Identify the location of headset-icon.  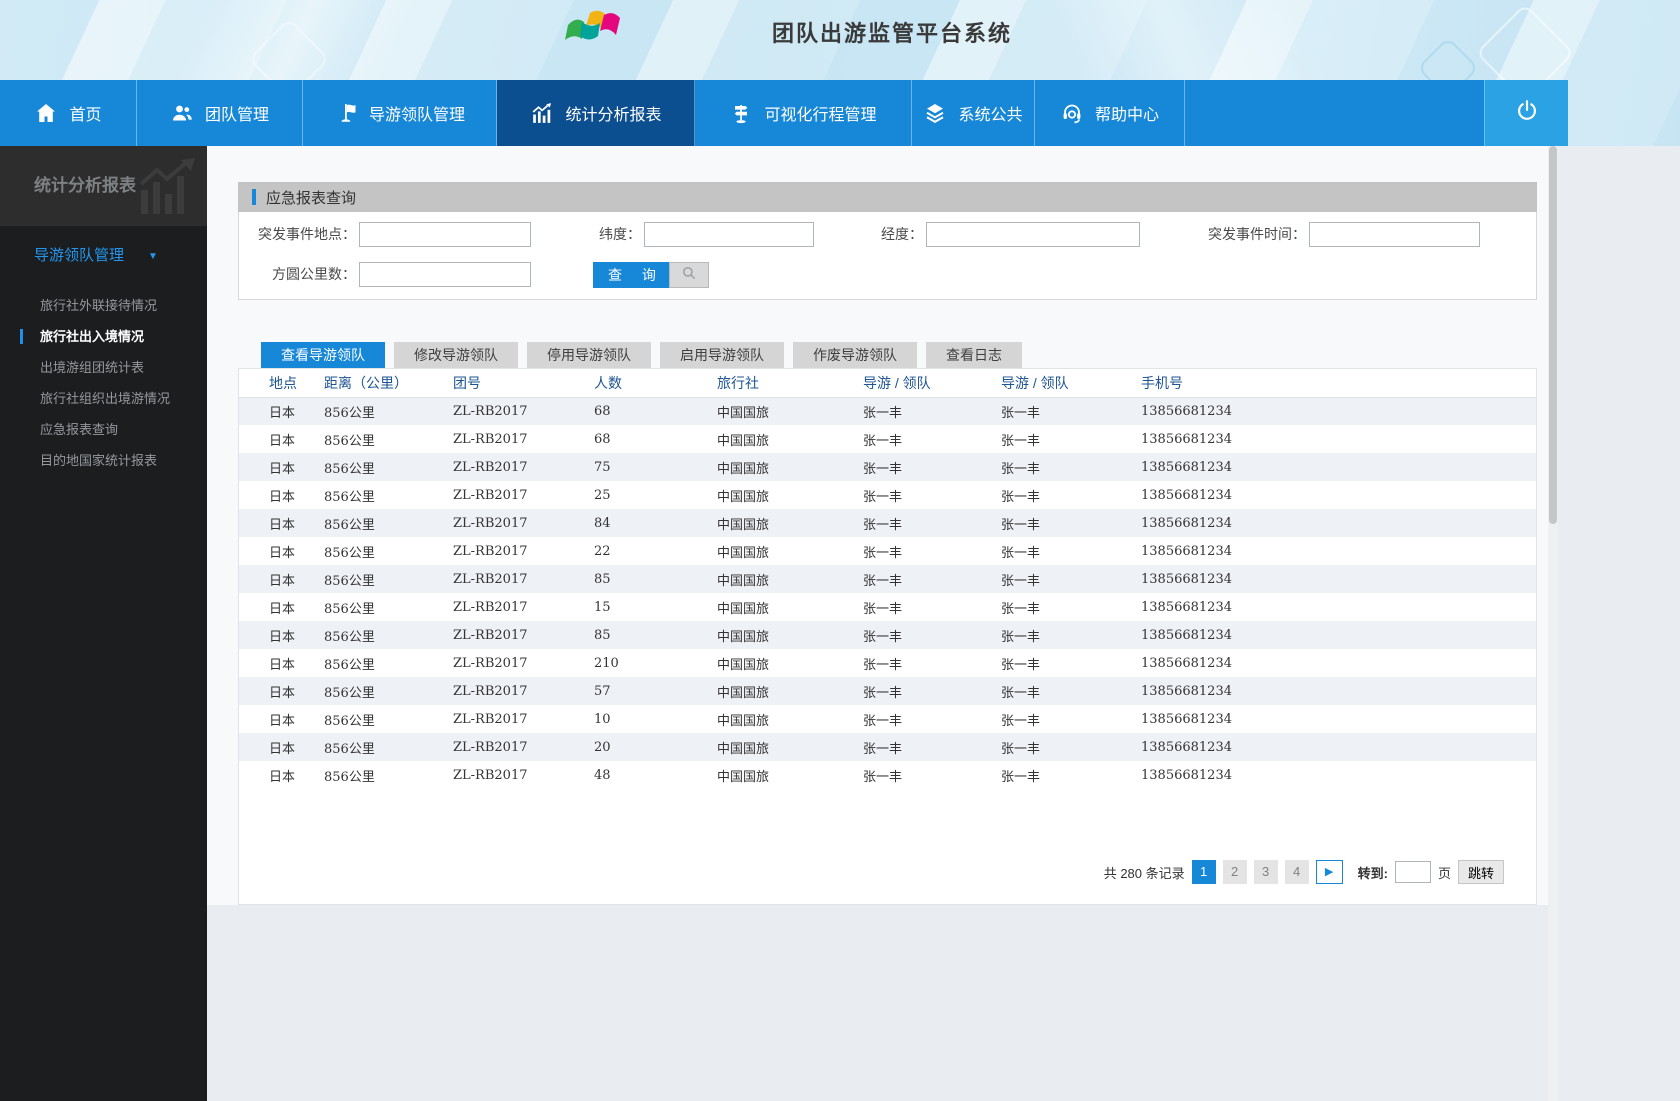
(1072, 113).